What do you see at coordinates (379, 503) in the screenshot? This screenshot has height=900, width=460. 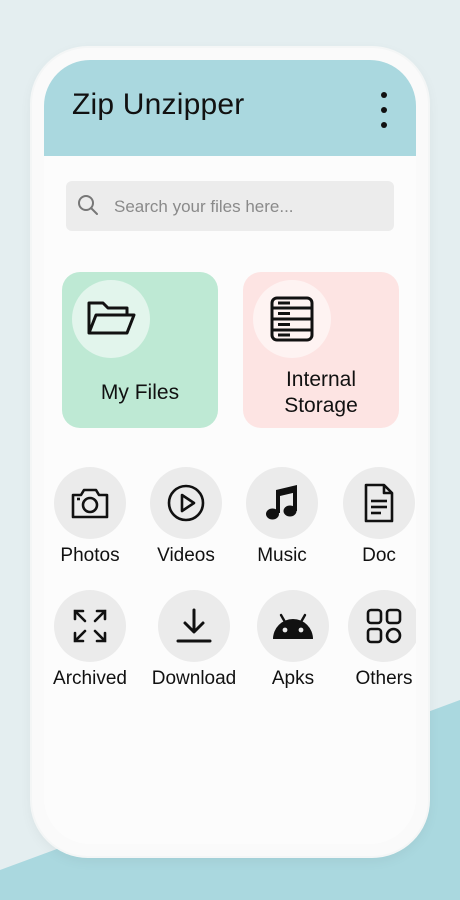 I see `document-icon` at bounding box center [379, 503].